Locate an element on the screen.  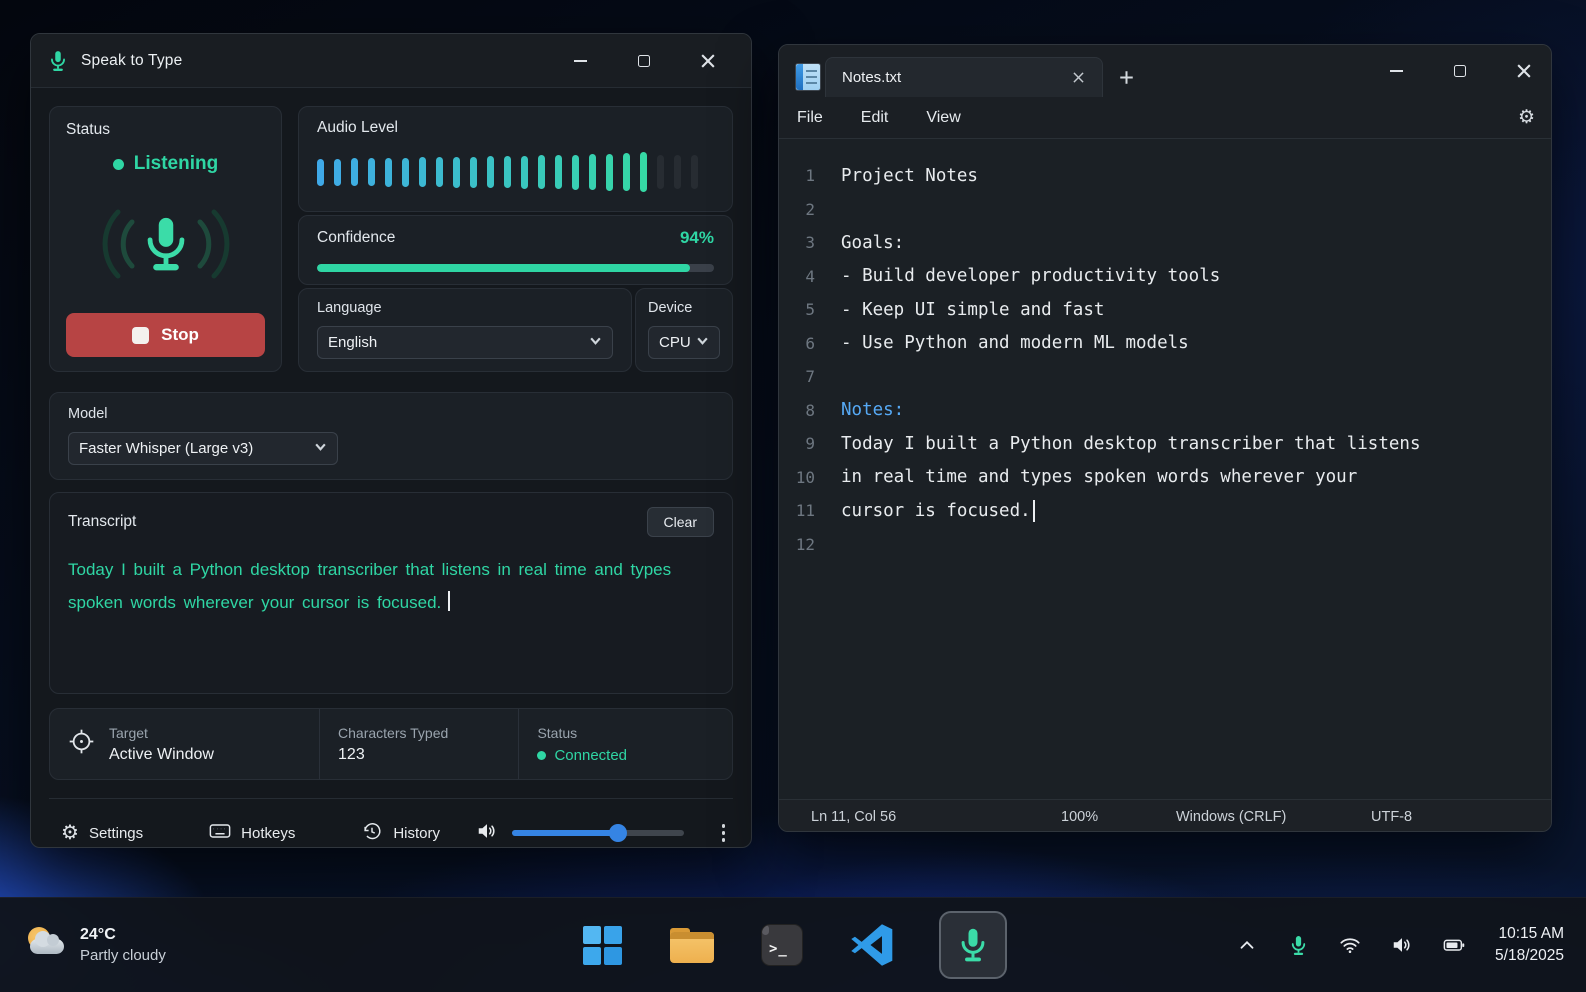
notepad-menubar: File Edit View ⚙ is located at coordinates (1165, 118).